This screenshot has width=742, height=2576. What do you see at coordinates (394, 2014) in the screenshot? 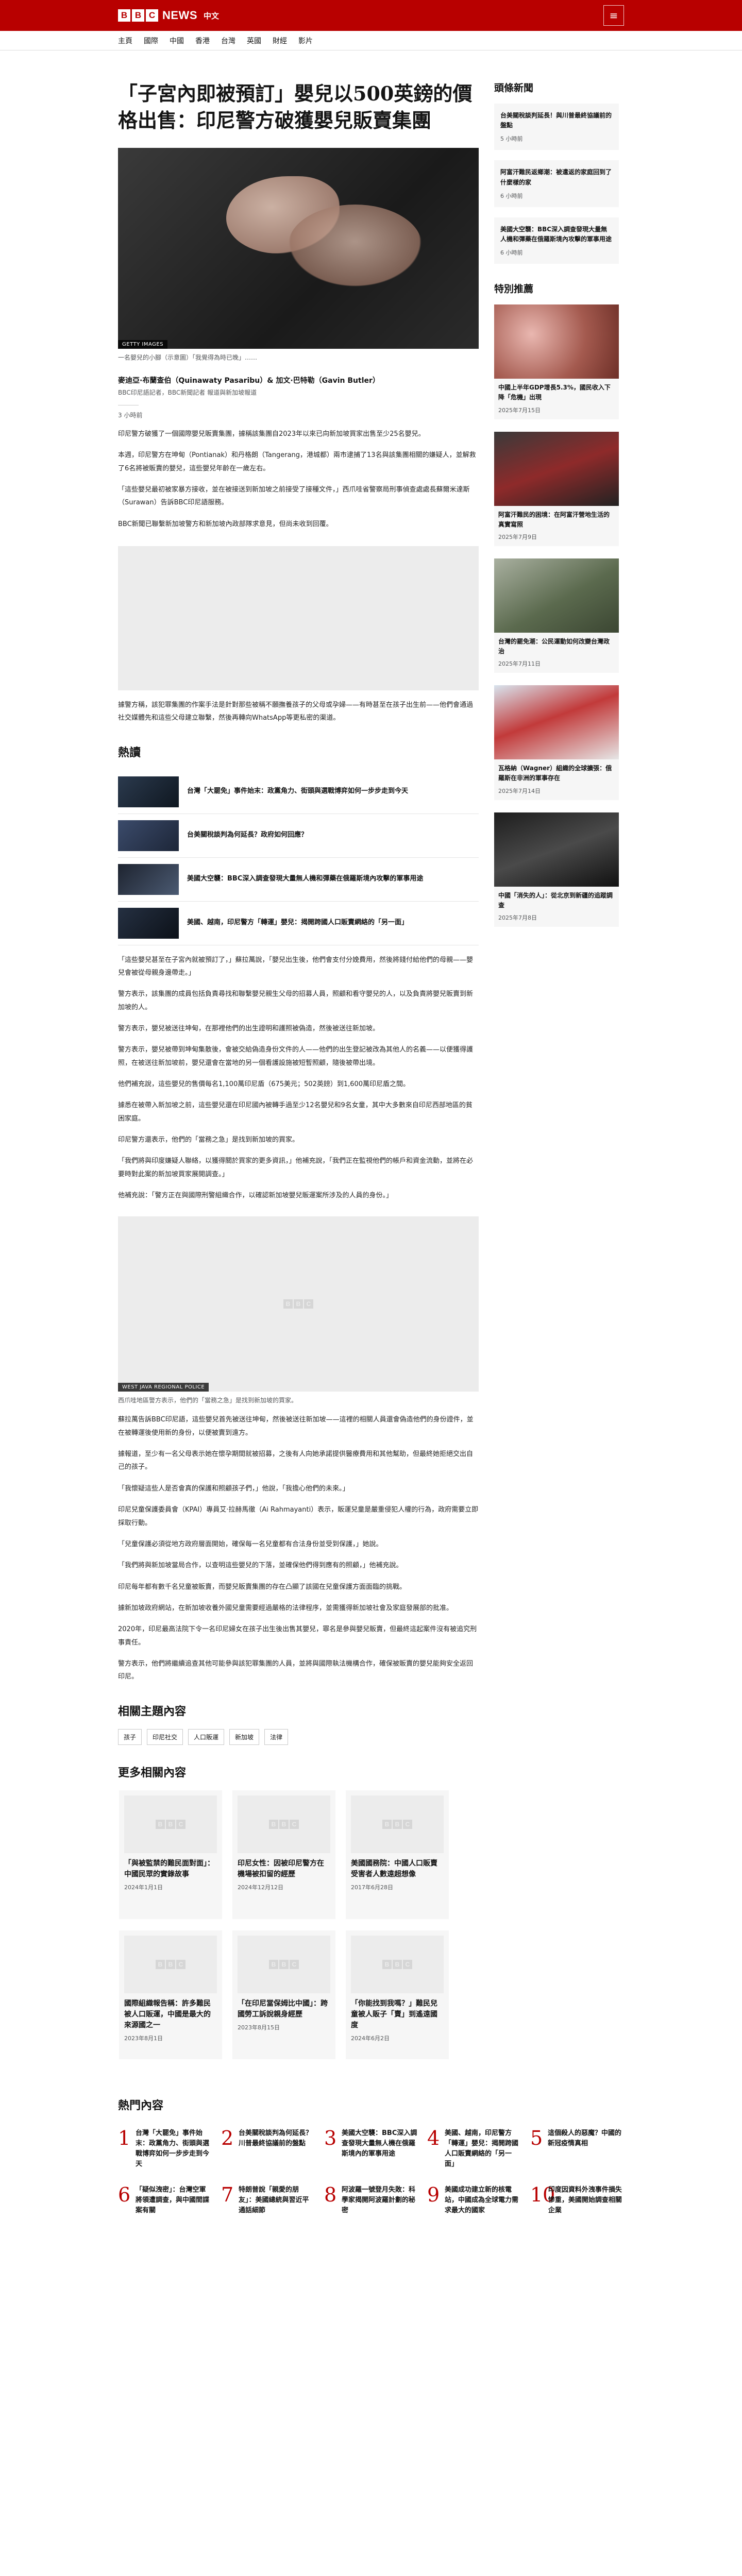
I see `card-title: 「你能找到我嗎？」難民兒童被人販子「賣」到遙遠國度` at bounding box center [394, 2014].